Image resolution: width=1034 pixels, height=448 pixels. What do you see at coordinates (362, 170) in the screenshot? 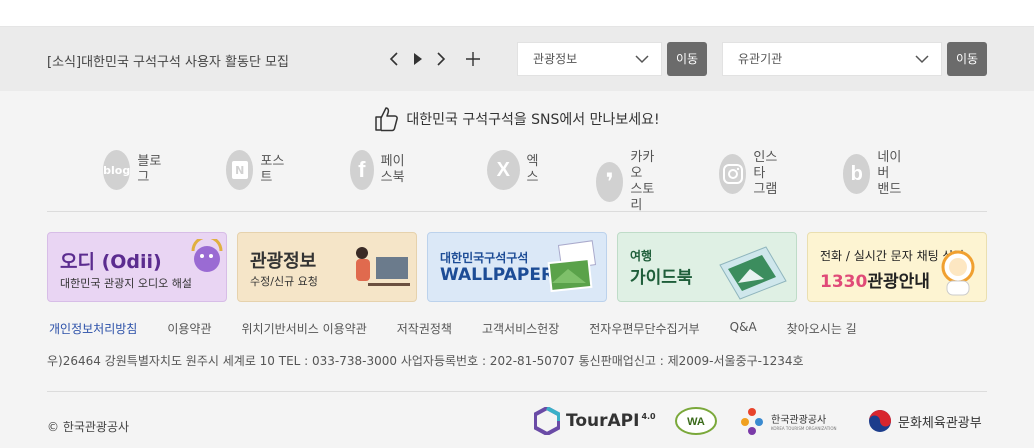
I see `facebook-icon: f` at bounding box center [362, 170].